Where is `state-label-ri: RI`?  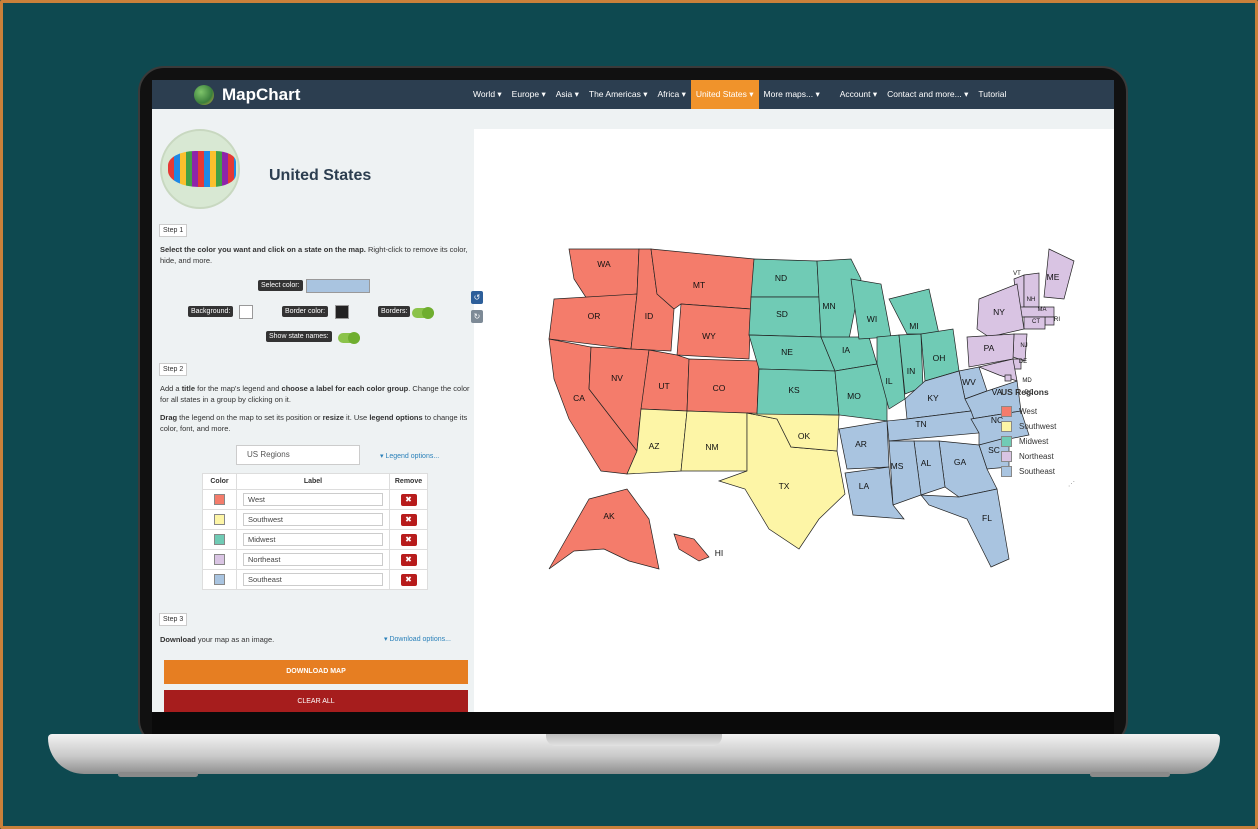
state-label-ri: RI is located at coordinates (1057, 320).